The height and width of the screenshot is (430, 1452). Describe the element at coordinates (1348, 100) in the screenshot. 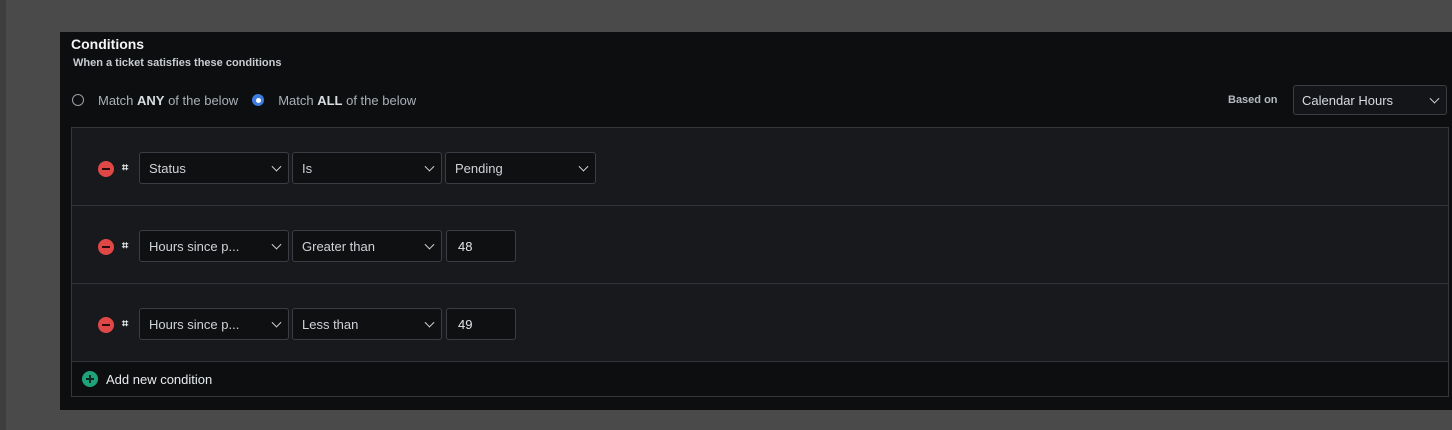

I see `based-on-value: Calendar Hours` at that location.